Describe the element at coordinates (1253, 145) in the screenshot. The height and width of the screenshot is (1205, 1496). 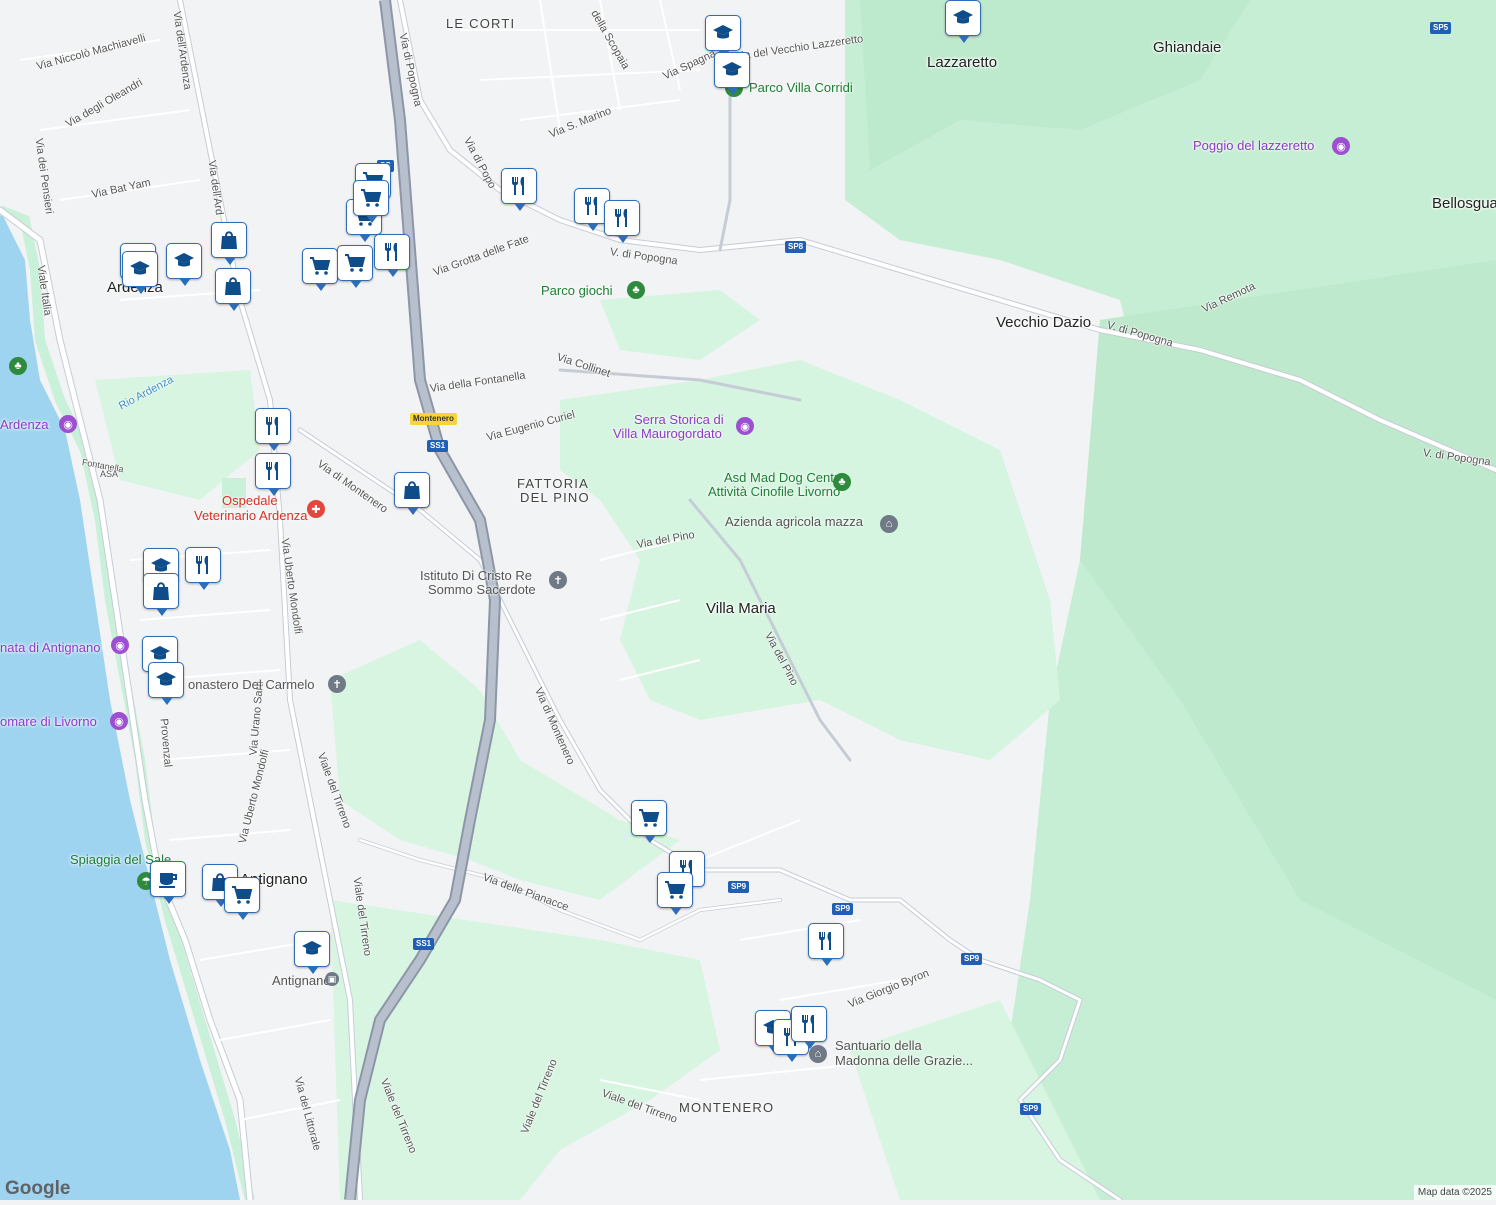
I see `poi-label: Poggio del lazzeretto` at that location.